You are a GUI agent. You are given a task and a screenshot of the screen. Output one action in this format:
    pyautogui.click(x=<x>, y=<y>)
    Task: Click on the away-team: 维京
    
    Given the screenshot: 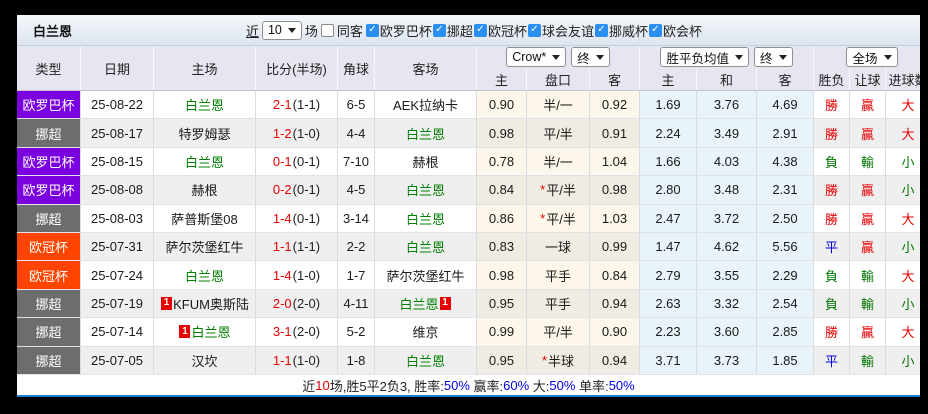 What is the action you would take?
    pyautogui.click(x=426, y=332)
    